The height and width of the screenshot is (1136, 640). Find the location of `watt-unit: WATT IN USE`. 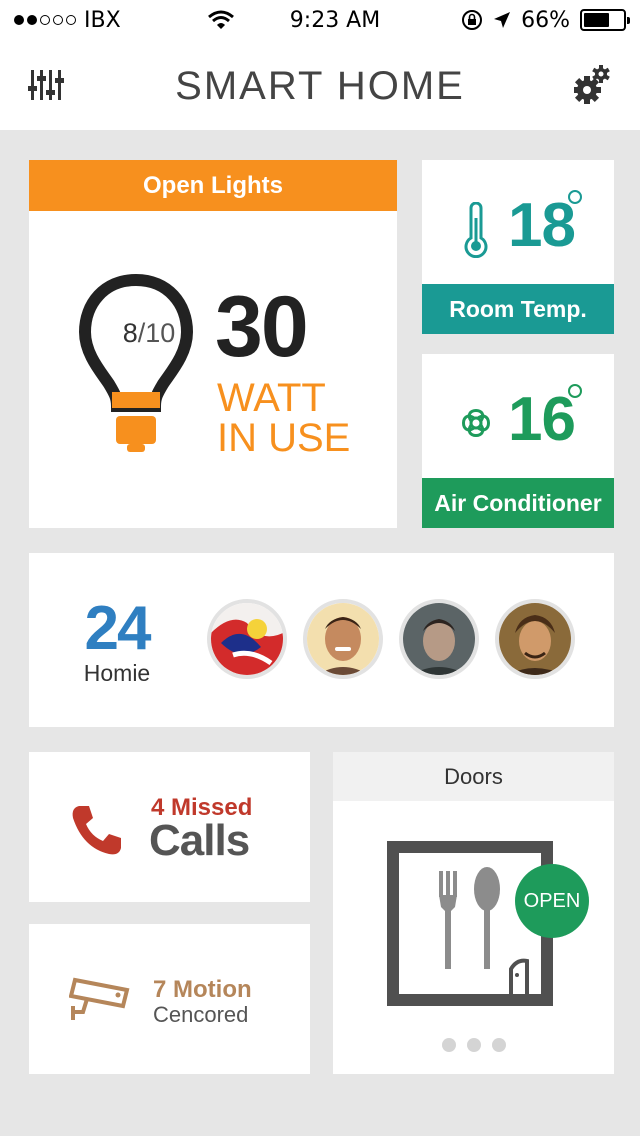

watt-unit: WATT IN USE is located at coordinates (292, 418).